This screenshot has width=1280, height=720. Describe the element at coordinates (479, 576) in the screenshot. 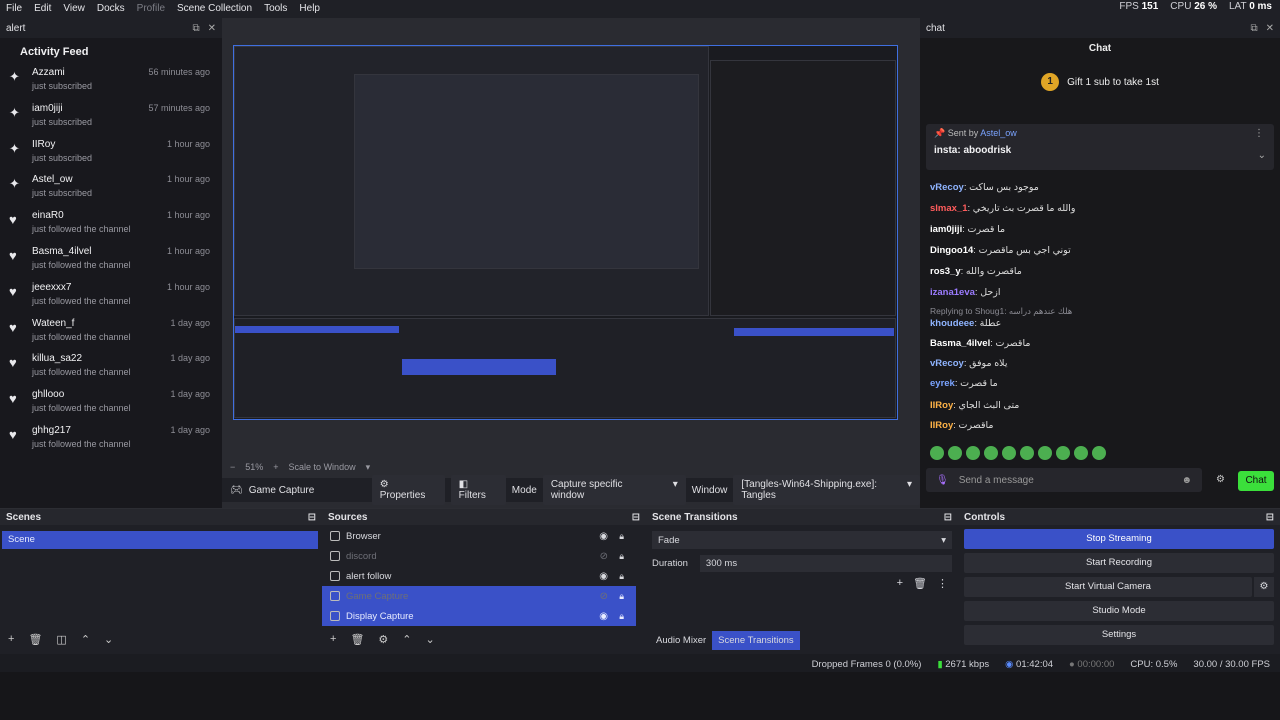

I see `source-item: alert follow ◉ 🔒︎` at that location.